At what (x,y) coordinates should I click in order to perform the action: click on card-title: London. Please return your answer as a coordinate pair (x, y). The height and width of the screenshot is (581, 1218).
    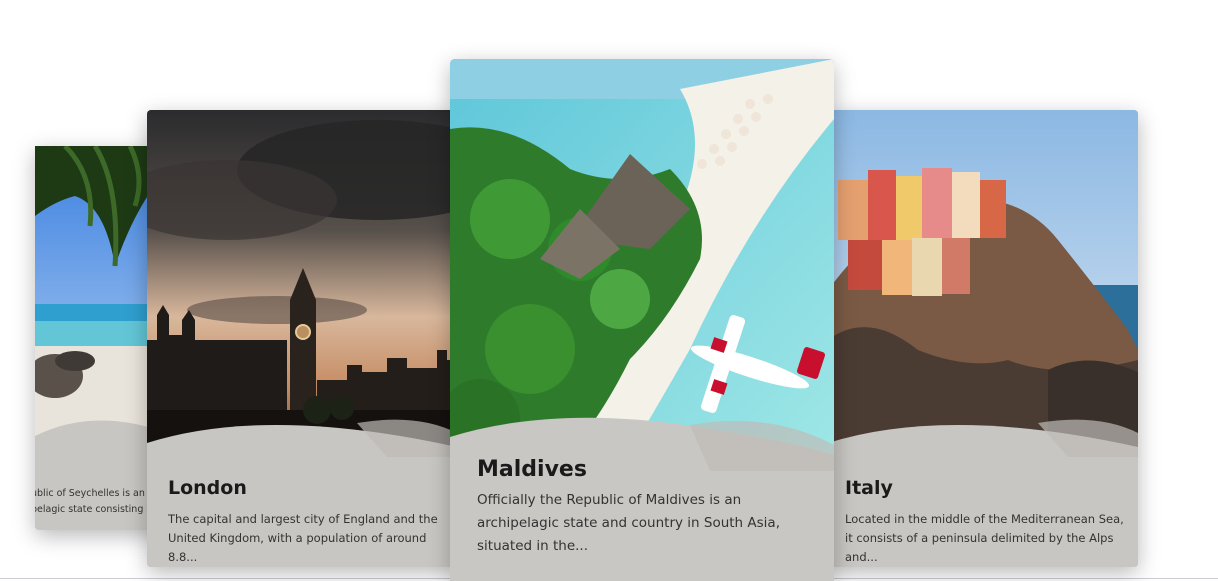
    Looking at the image, I should click on (207, 488).